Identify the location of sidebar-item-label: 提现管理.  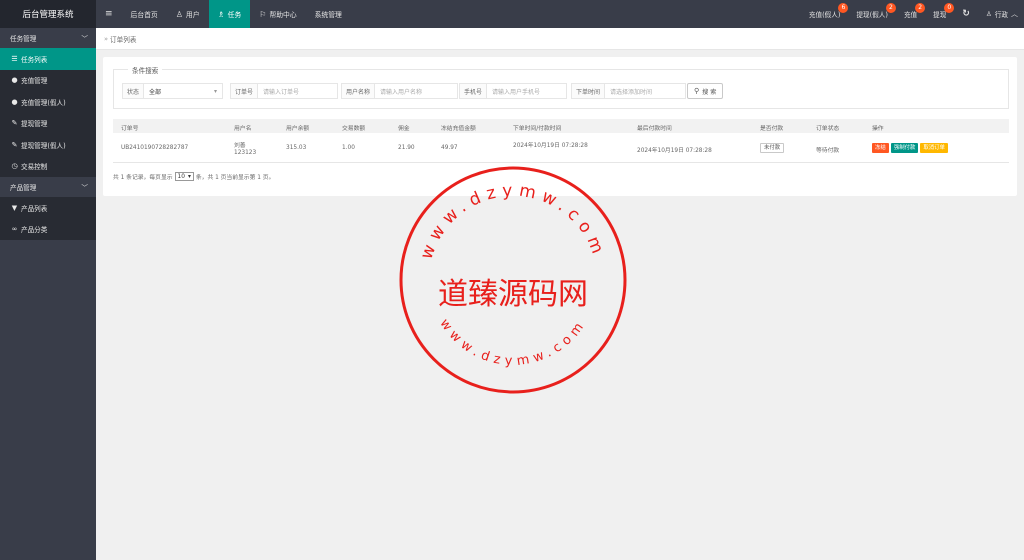
(34, 124).